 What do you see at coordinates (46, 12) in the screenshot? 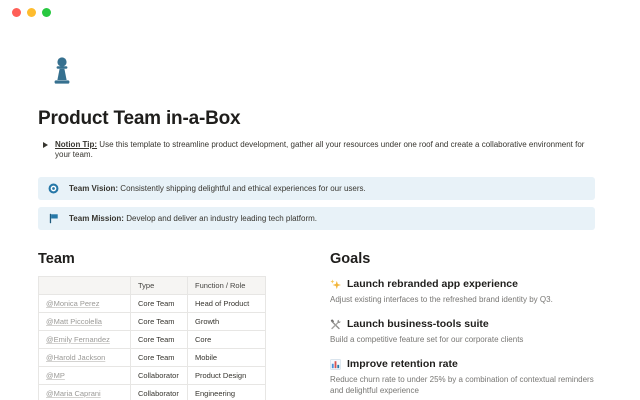
I see `zoom-button` at bounding box center [46, 12].